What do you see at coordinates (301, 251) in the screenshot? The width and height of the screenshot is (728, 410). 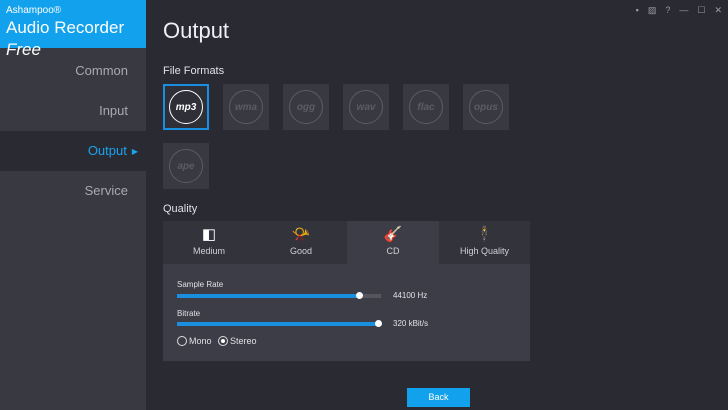 I see `tab-label: Good` at bounding box center [301, 251].